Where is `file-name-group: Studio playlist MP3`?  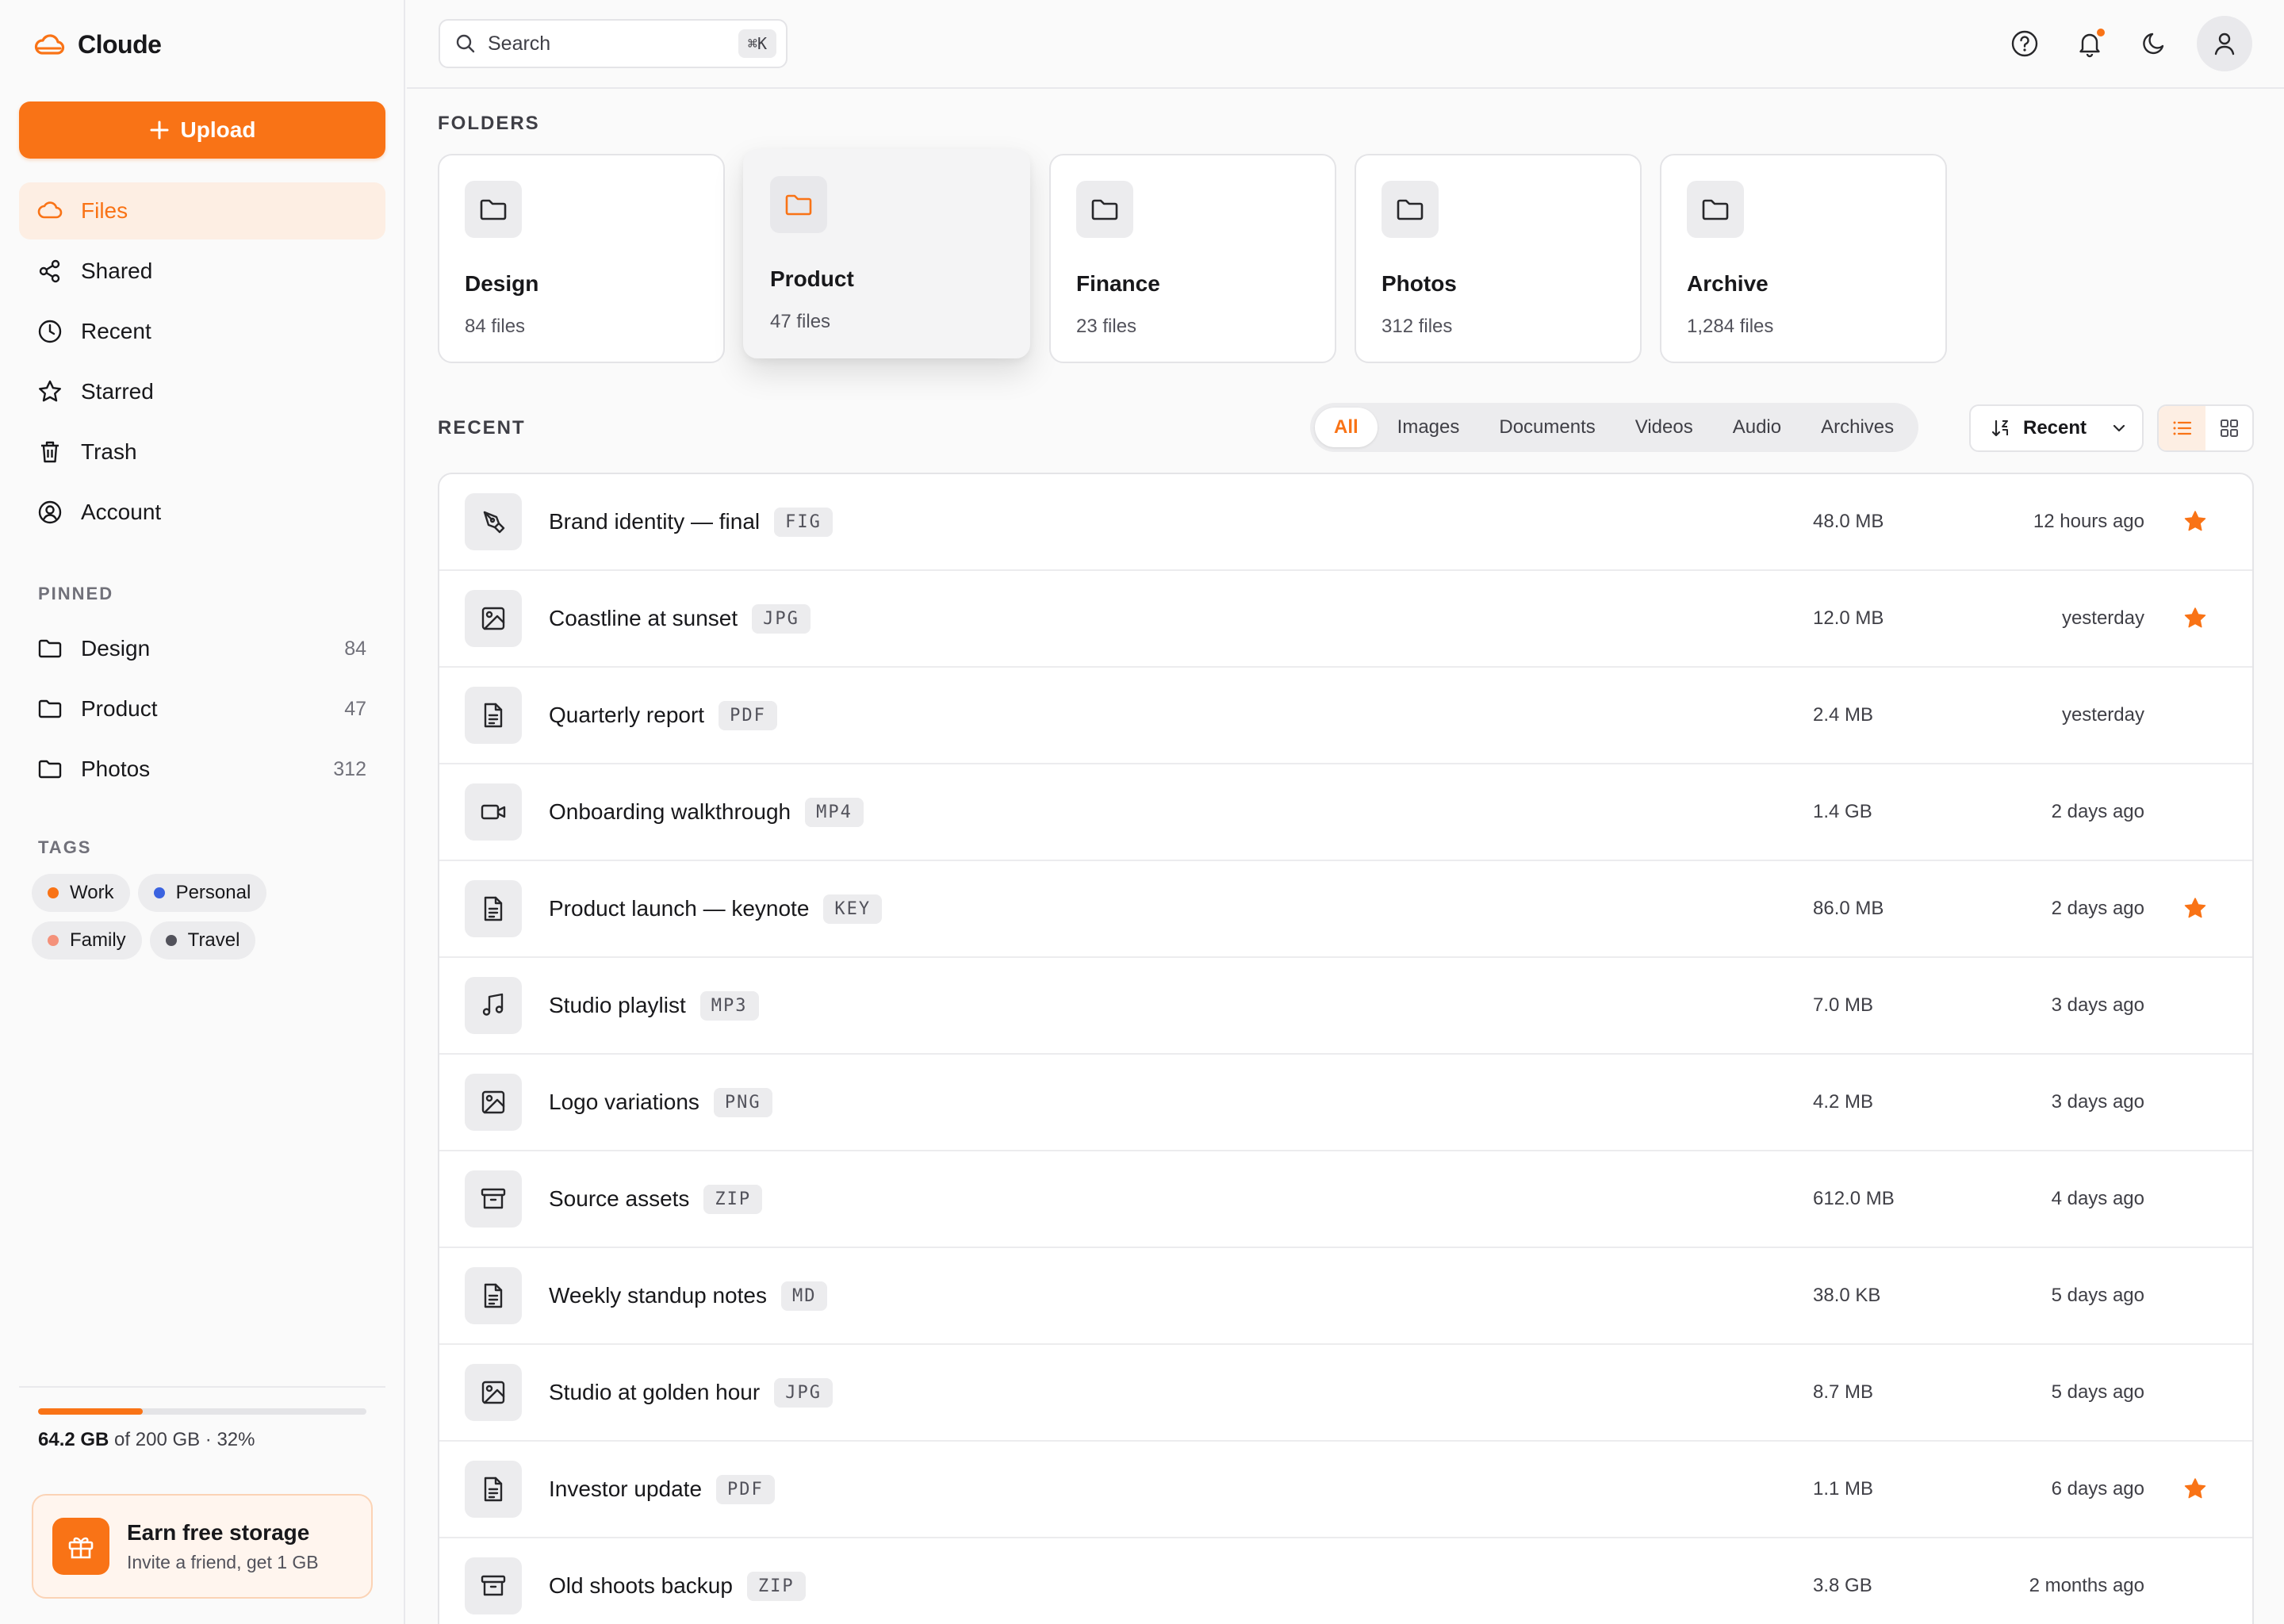 file-name-group: Studio playlist MP3 is located at coordinates (654, 1005).